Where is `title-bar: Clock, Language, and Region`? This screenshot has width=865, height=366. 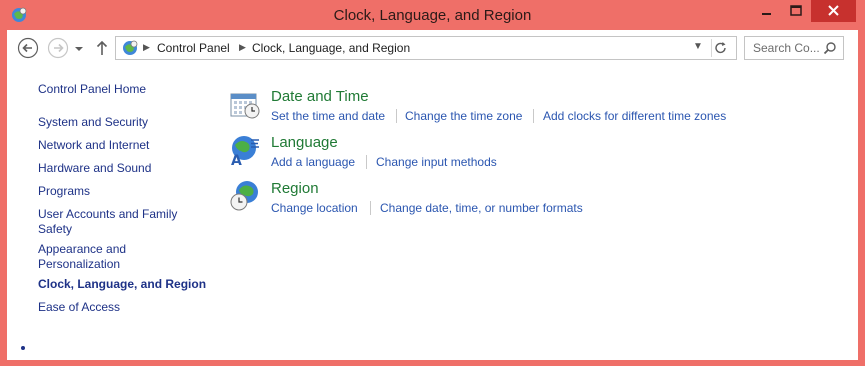
title-bar: Clock, Language, and Region is located at coordinates (432, 15).